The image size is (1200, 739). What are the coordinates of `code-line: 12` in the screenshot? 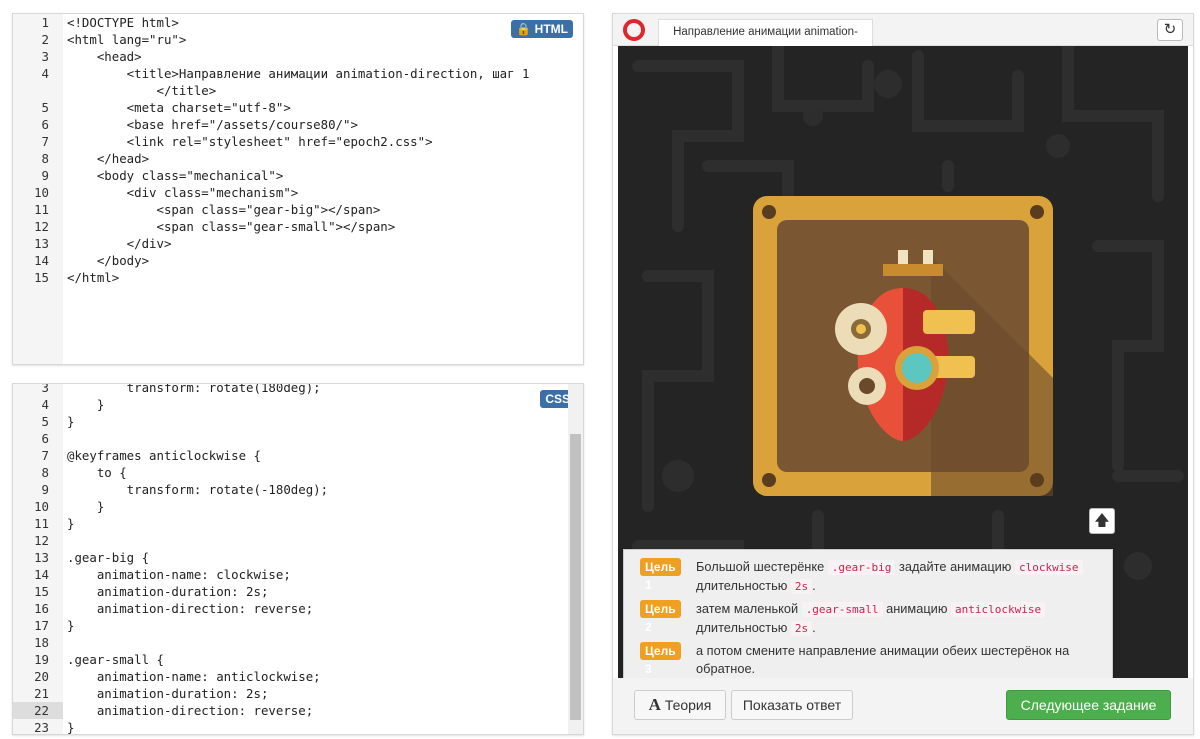 It's located at (298, 540).